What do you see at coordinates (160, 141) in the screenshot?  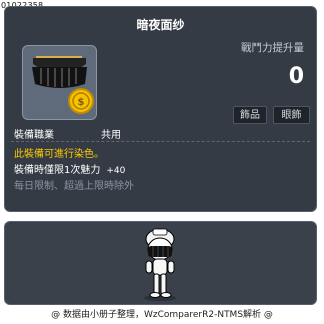 I see `divider` at bounding box center [160, 141].